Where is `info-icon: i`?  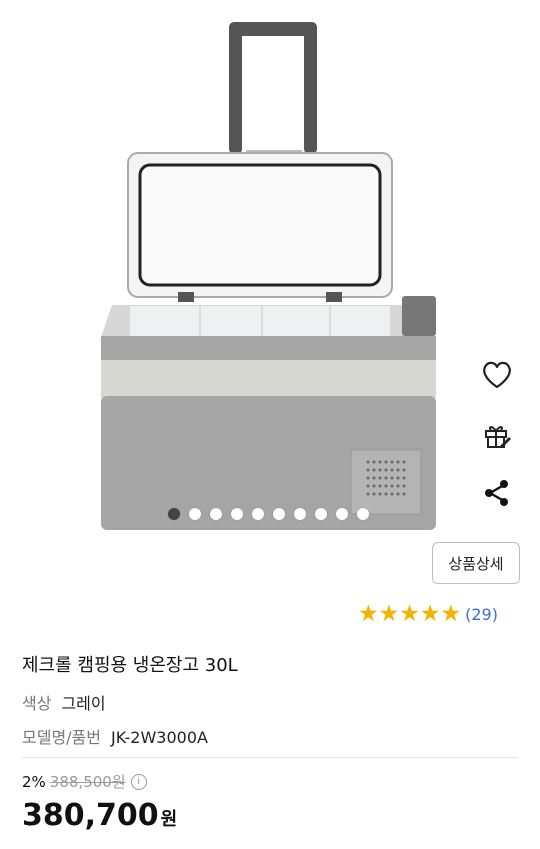 info-icon: i is located at coordinates (138, 781).